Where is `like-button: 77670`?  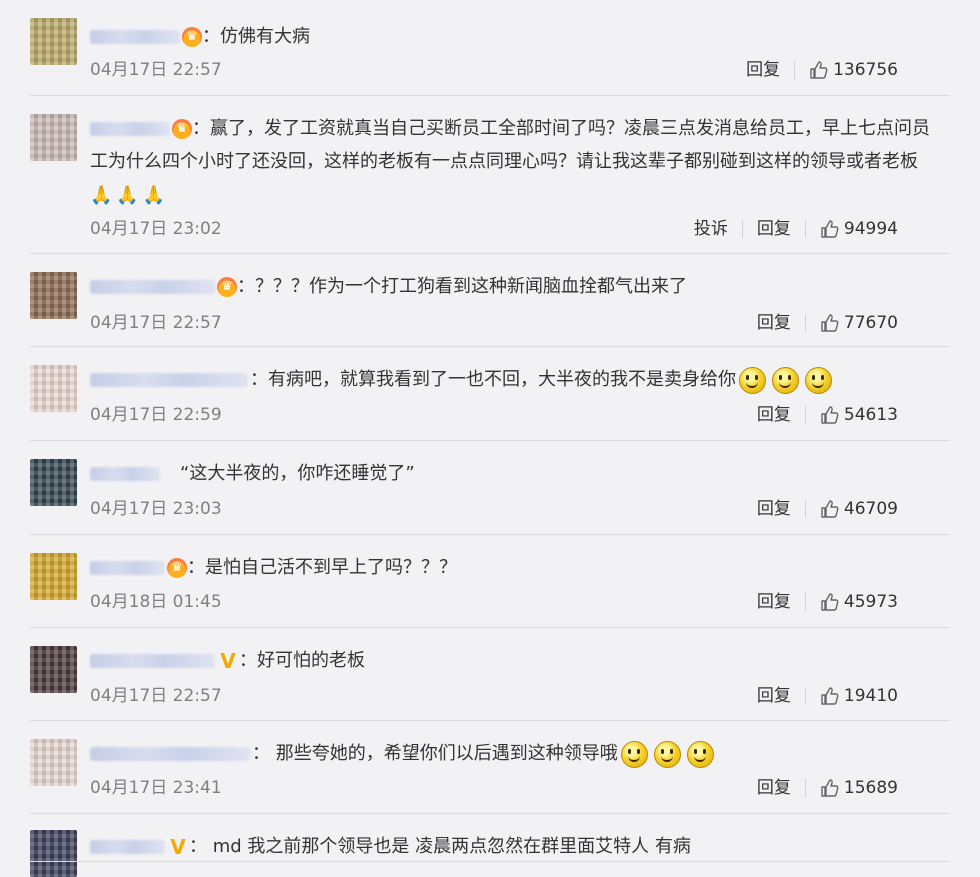 like-button: 77670 is located at coordinates (852, 323).